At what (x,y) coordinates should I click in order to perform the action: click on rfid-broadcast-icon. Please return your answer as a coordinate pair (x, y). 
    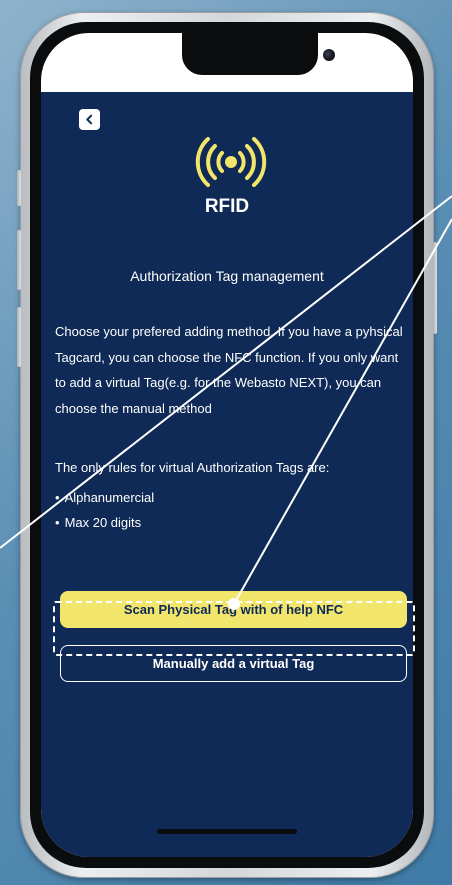
    Looking at the image, I should click on (231, 162).